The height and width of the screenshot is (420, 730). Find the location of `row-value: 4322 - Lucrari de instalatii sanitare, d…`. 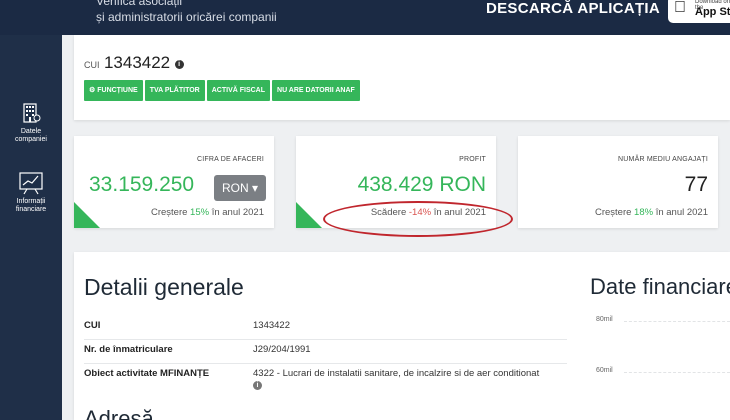

row-value: 4322 - Lucrari de instalatii sanitare, d… is located at coordinates (396, 373).